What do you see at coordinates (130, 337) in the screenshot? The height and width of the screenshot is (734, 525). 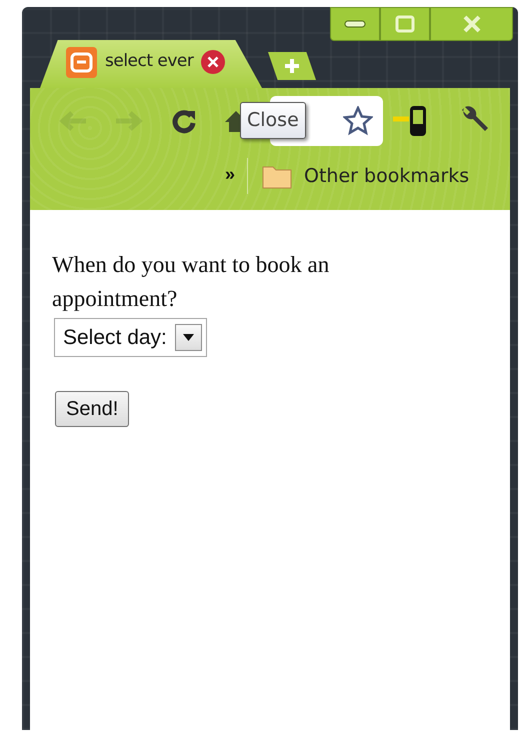 I see `day-select: Select day:` at bounding box center [130, 337].